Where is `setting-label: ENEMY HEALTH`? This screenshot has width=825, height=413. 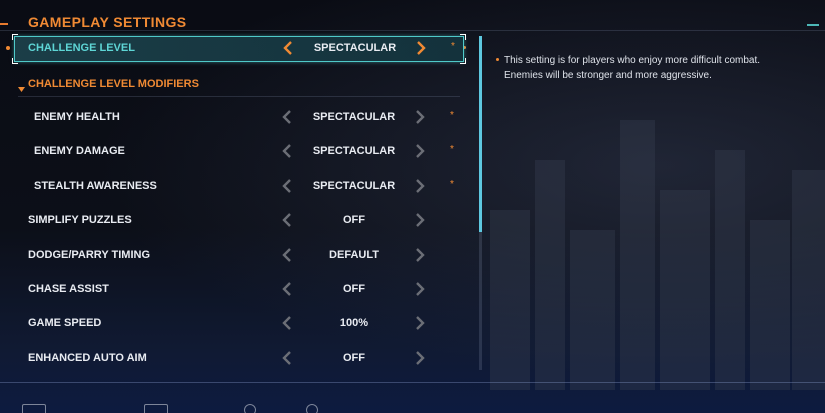 setting-label: ENEMY HEALTH is located at coordinates (77, 117).